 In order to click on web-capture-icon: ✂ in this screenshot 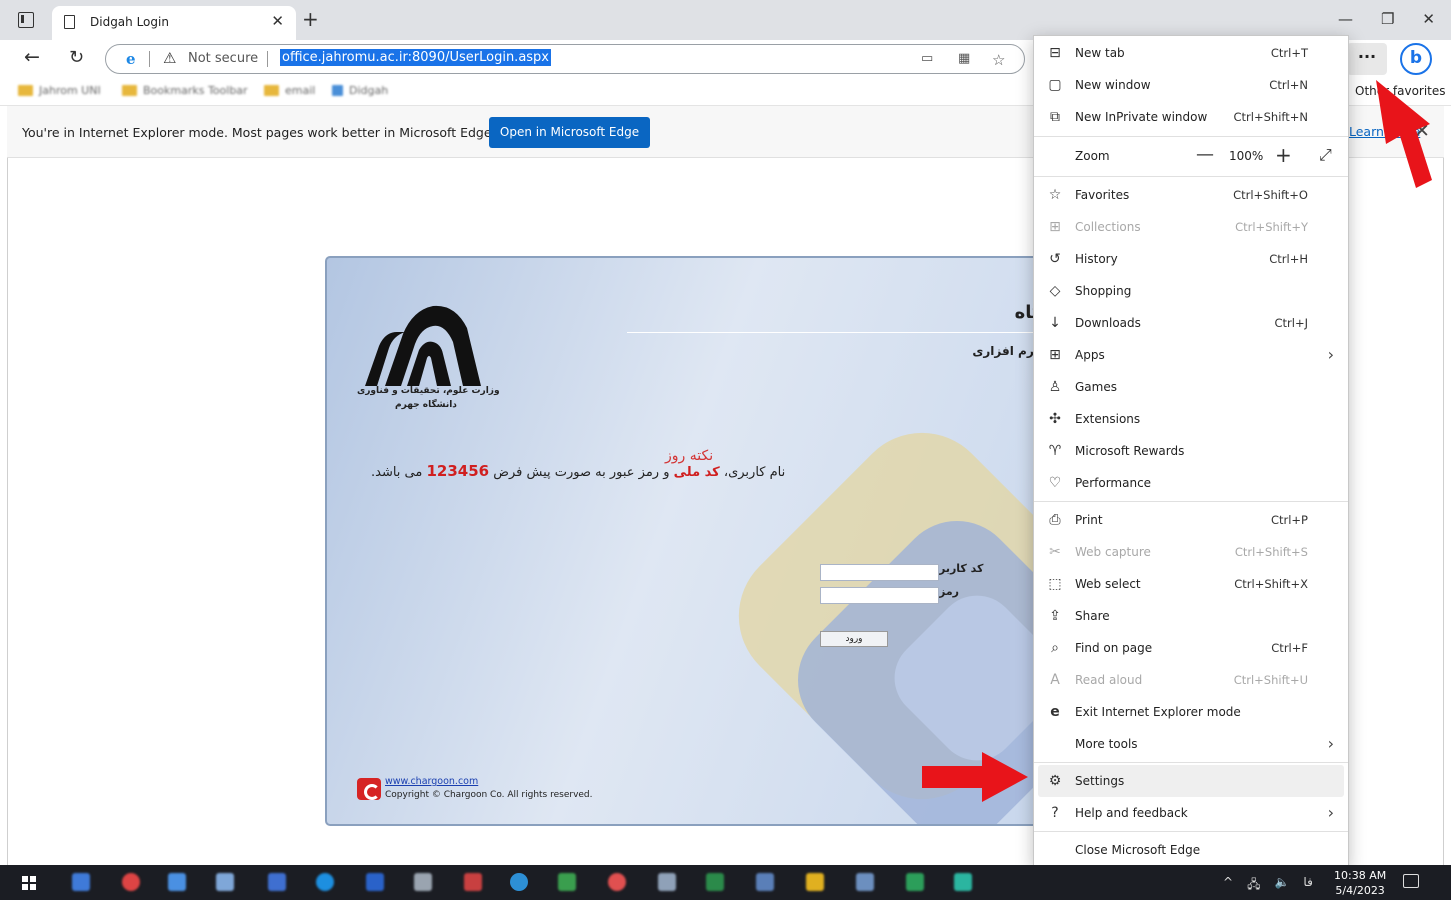, I will do `click(1055, 552)`.